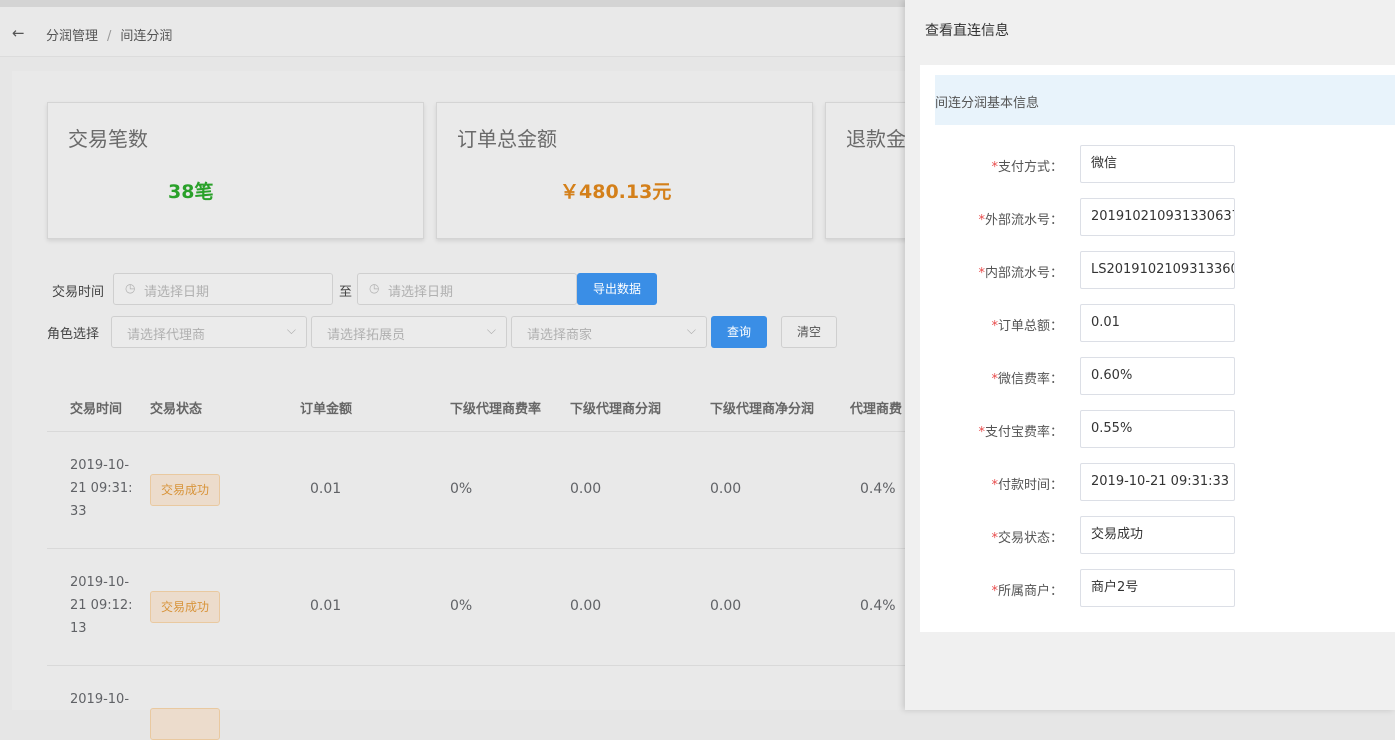 The height and width of the screenshot is (740, 1395). Describe the element at coordinates (409, 332) in the screenshot. I see `expander-select: 请选择拓展员 ⌵` at that location.